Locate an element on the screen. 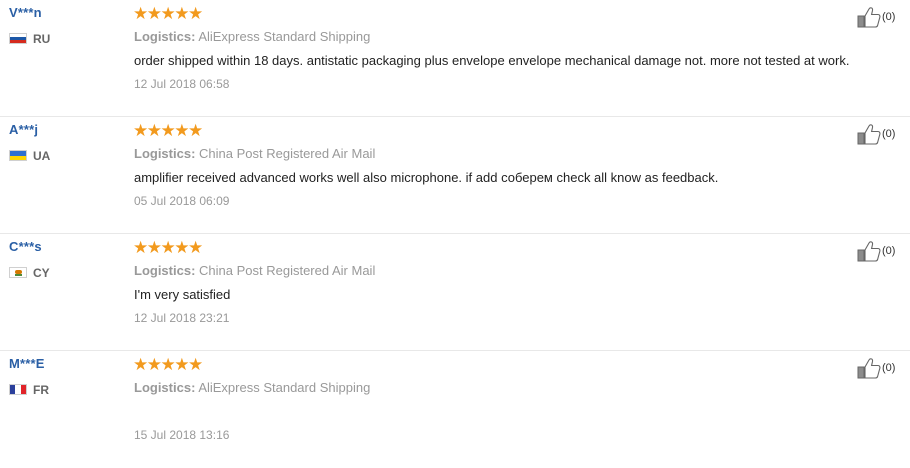  review-date: 05 Jul 2018 06:09 is located at coordinates (182, 201).